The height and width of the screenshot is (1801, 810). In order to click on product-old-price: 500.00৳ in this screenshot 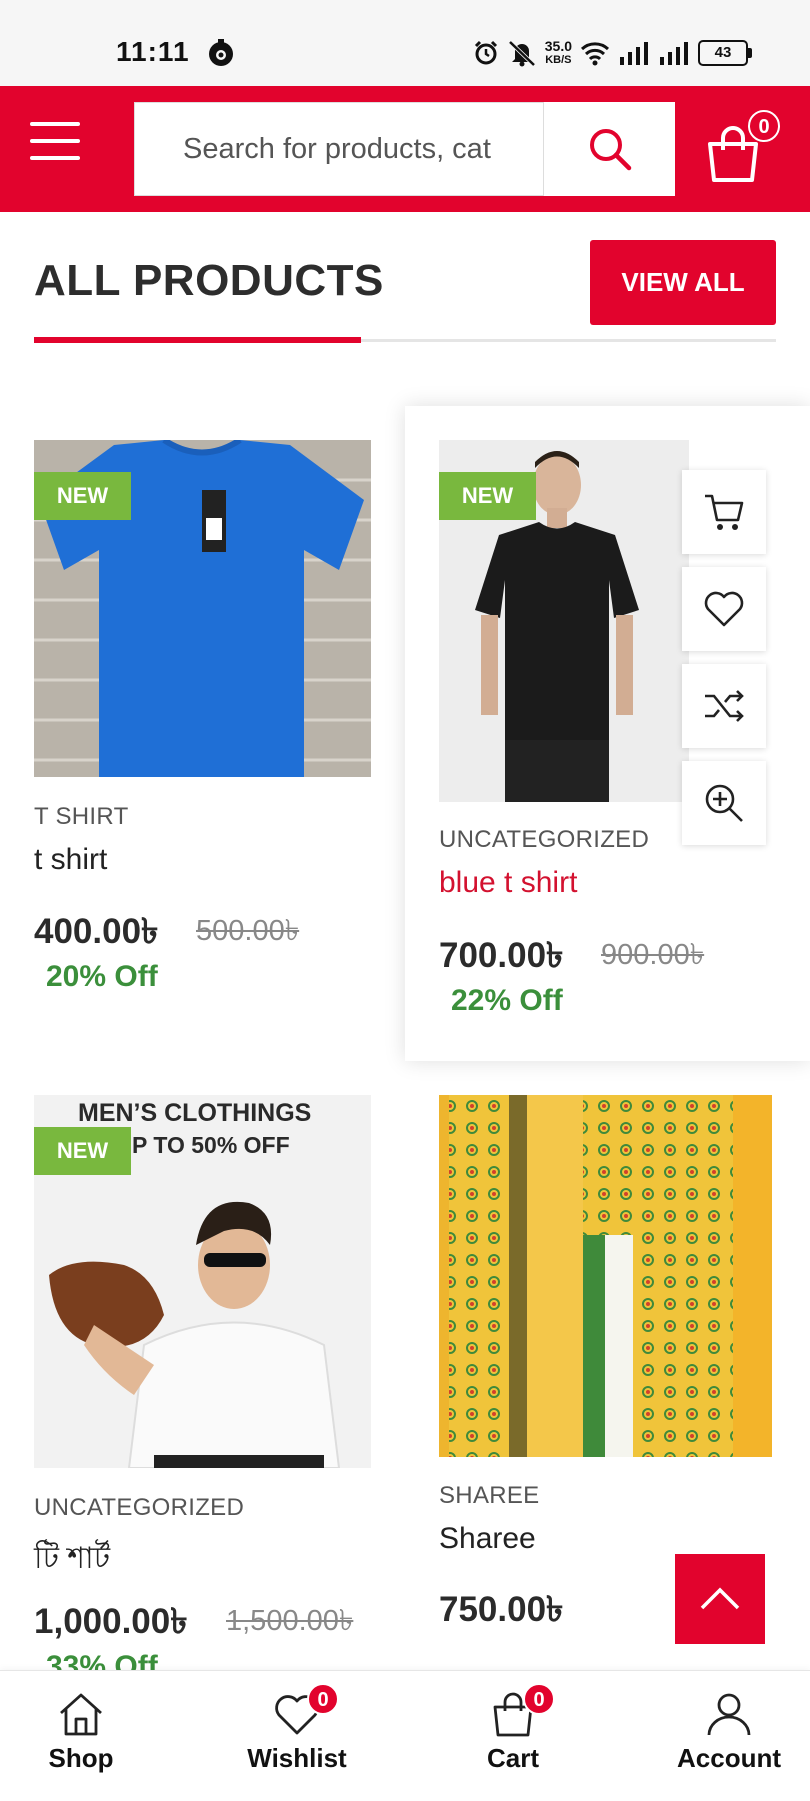, I will do `click(248, 931)`.